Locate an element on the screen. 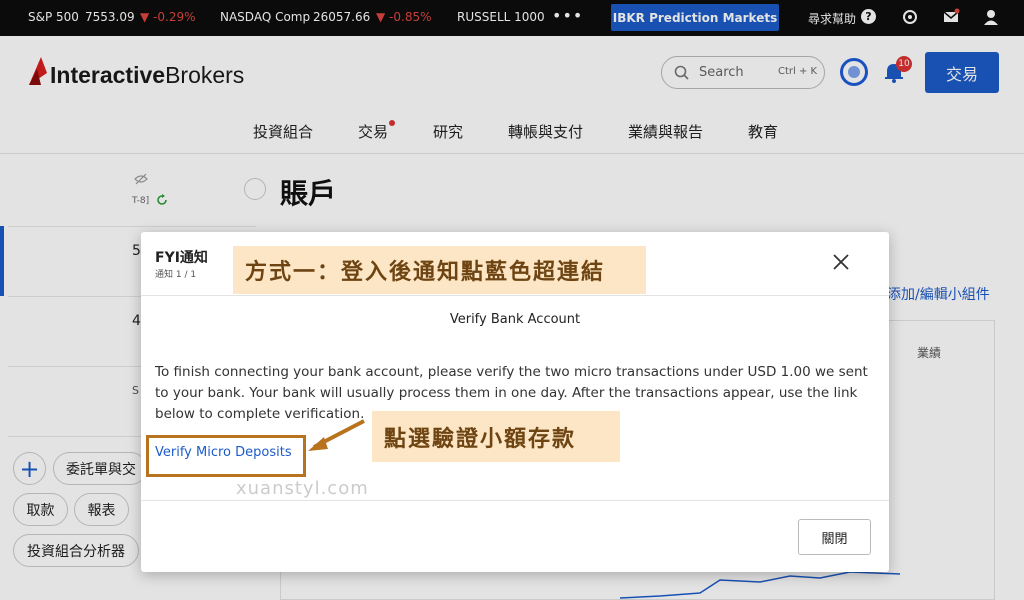 The image size is (1024, 600). annotation-highlight-box is located at coordinates (226, 456).